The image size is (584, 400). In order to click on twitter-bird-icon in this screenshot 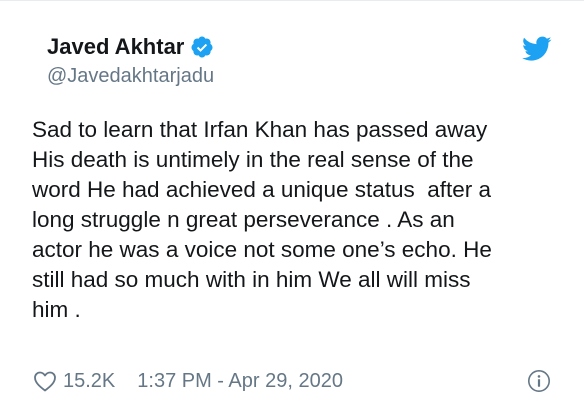, I will do `click(537, 49)`.